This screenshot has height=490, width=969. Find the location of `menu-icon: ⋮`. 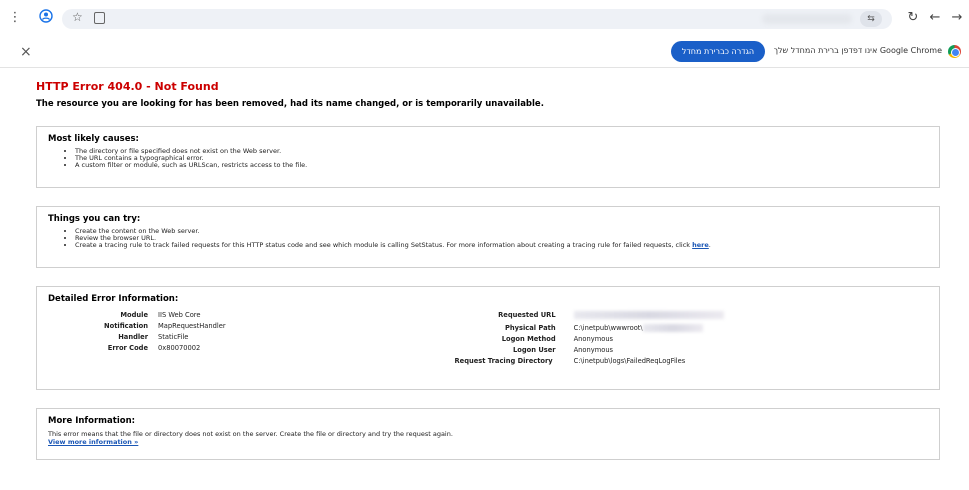

menu-icon: ⋮ is located at coordinates (15, 18).